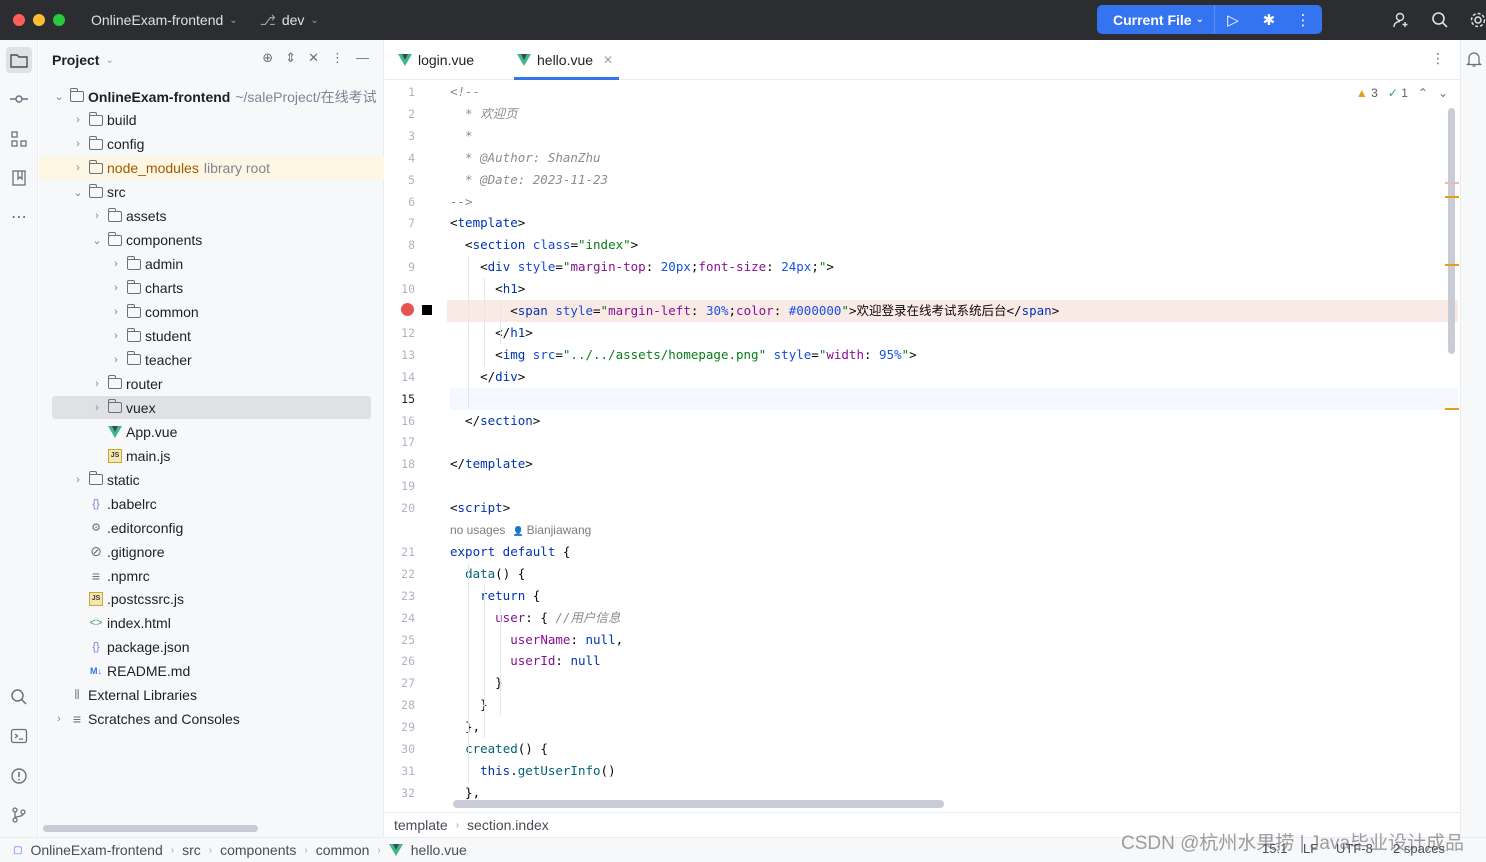 This screenshot has width=1486, height=862. Describe the element at coordinates (1233, 19) in the screenshot. I see `run-button: ▷` at that location.